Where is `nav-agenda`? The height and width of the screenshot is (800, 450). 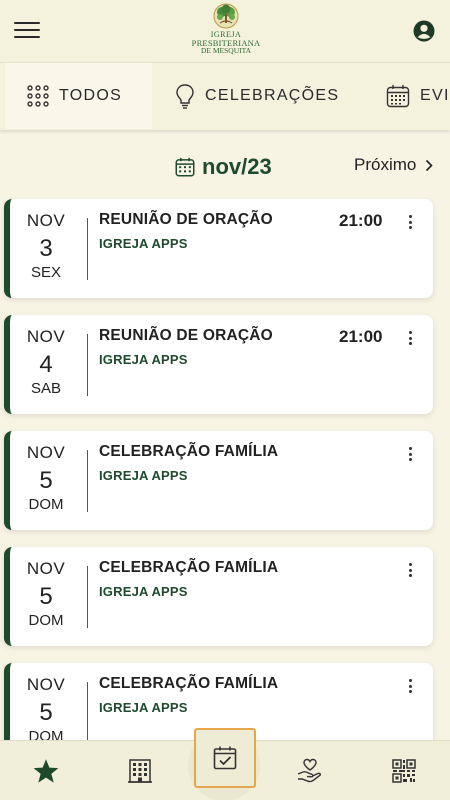 nav-agenda is located at coordinates (225, 758).